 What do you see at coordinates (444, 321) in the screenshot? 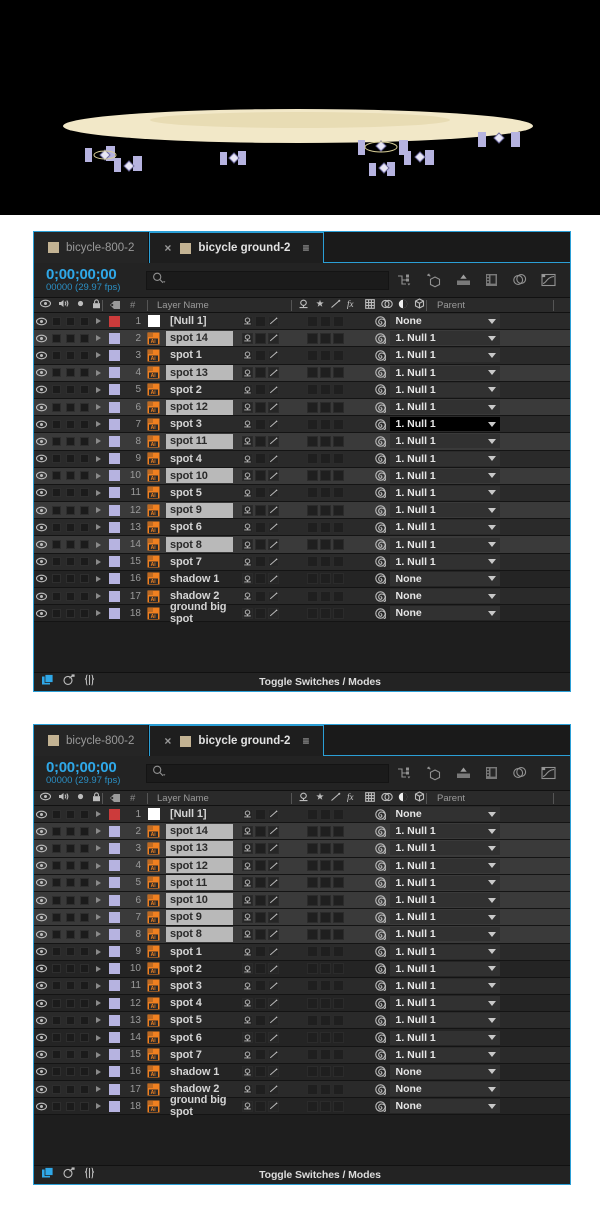
I see `parent-dropdown: None` at bounding box center [444, 321].